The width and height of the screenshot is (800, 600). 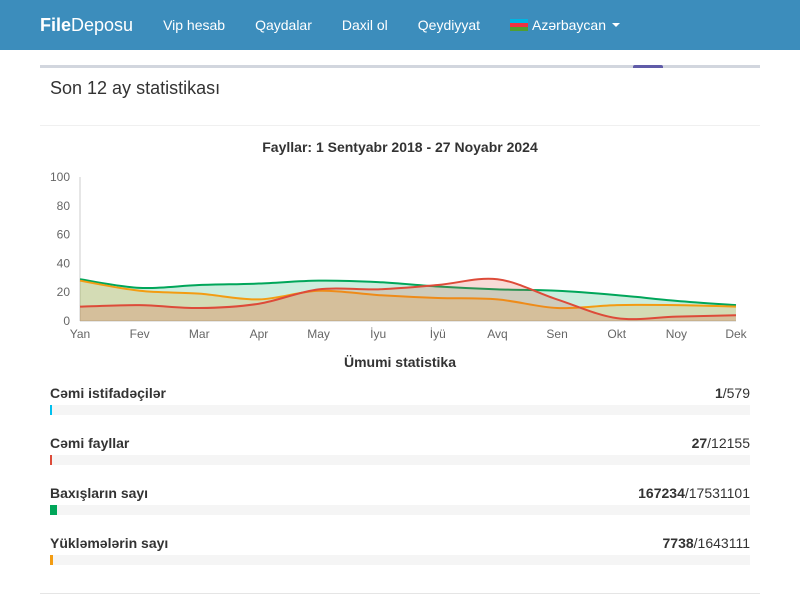 What do you see at coordinates (569, 25) in the screenshot?
I see `language-label: Azərbaycan` at bounding box center [569, 25].